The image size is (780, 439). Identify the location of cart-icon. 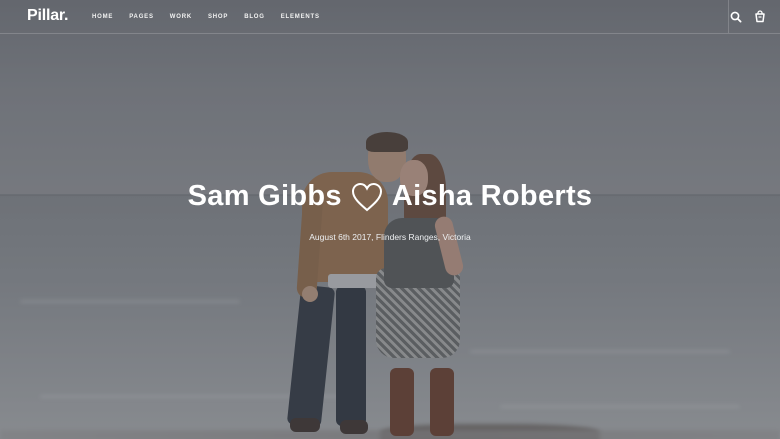
(760, 17).